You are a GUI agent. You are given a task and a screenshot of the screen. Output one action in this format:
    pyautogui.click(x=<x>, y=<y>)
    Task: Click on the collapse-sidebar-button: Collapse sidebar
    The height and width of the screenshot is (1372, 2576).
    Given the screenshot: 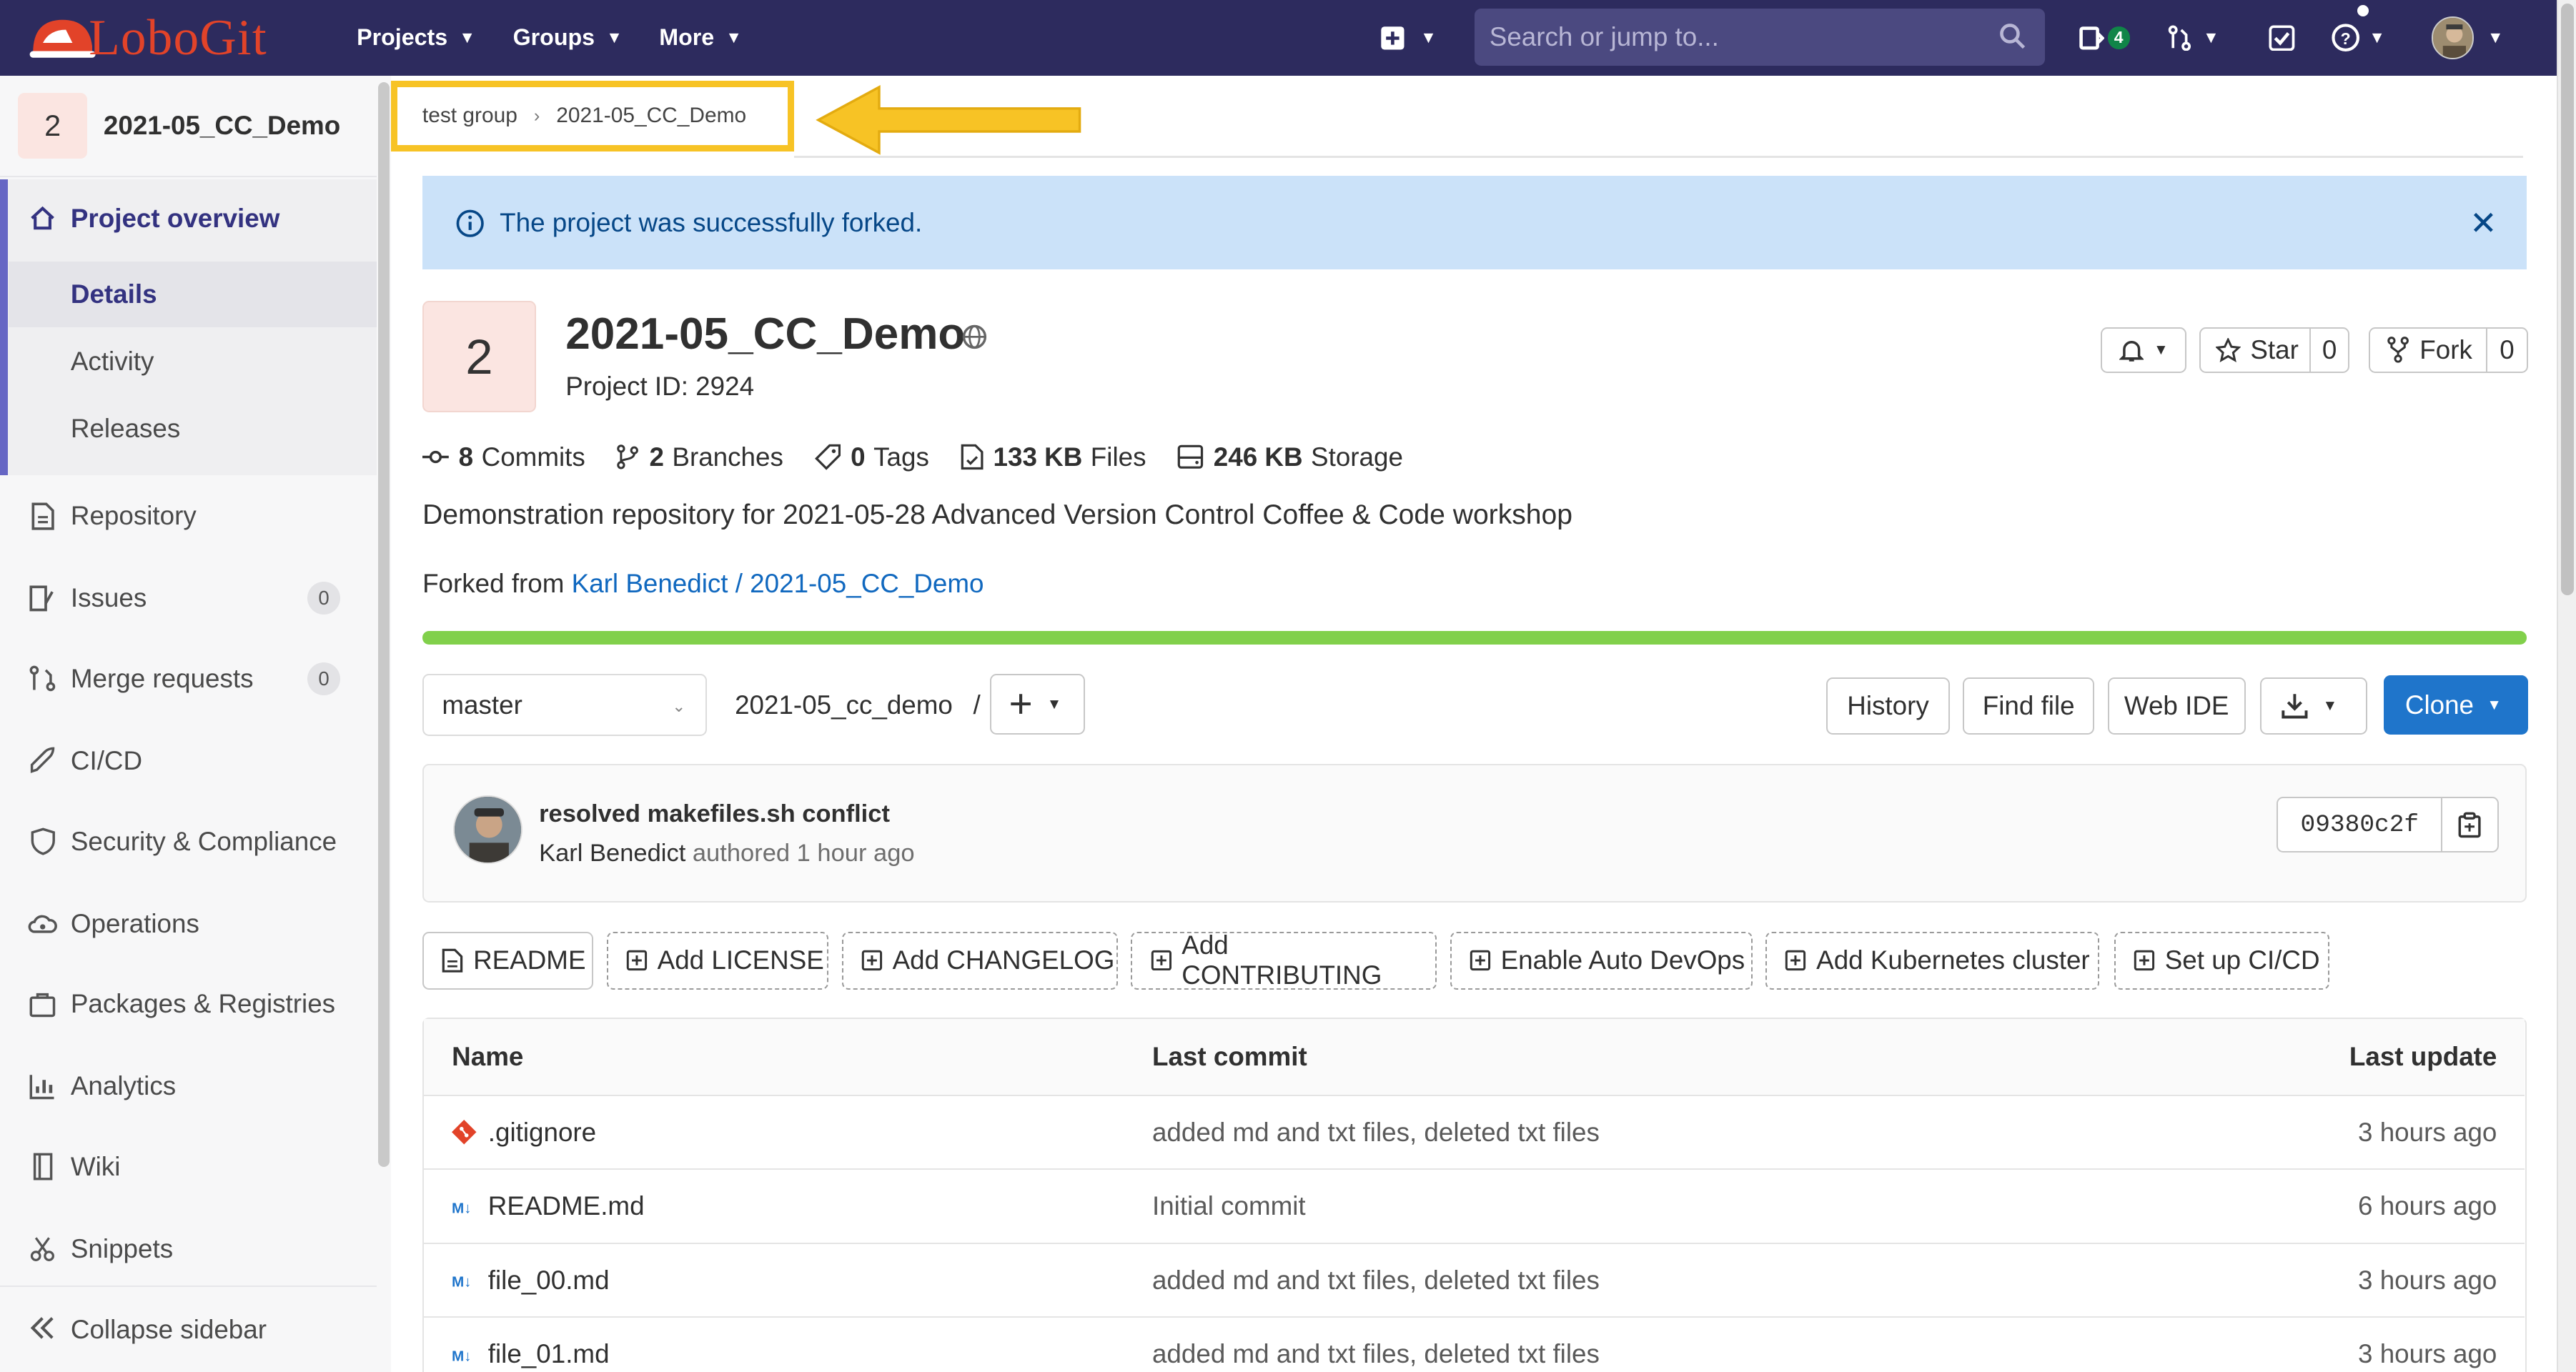 What is the action you would take?
    pyautogui.click(x=189, y=1328)
    